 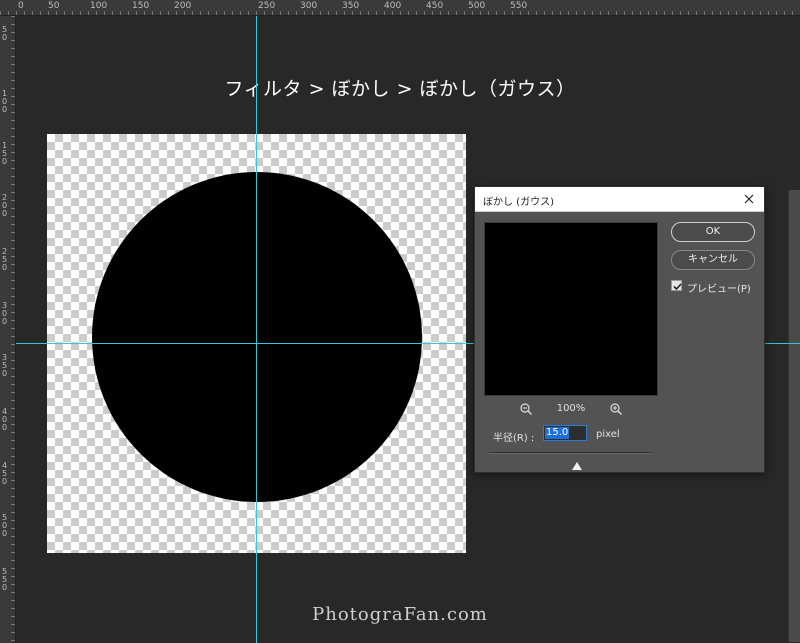 What do you see at coordinates (4, 313) in the screenshot?
I see `ruler-left-label: 300` at bounding box center [4, 313].